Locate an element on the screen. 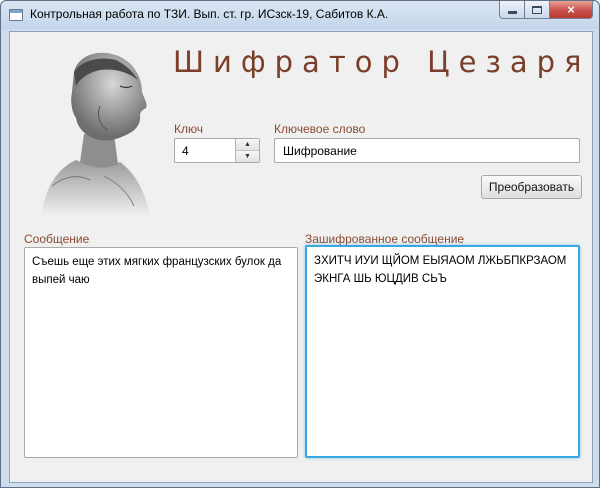 The image size is (600, 488). minimize-icon is located at coordinates (512, 12).